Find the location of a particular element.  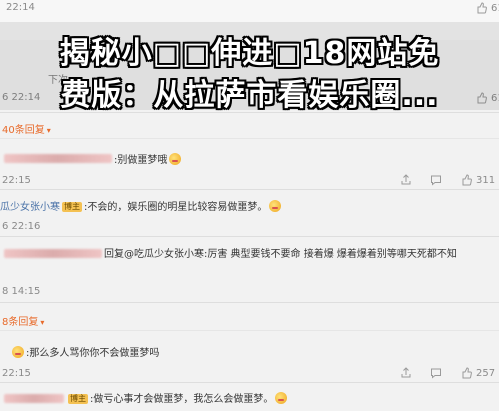

comment-text: 博主:做亏心事才会做噩梦，我怎么会做噩梦。 is located at coordinates (177, 397).